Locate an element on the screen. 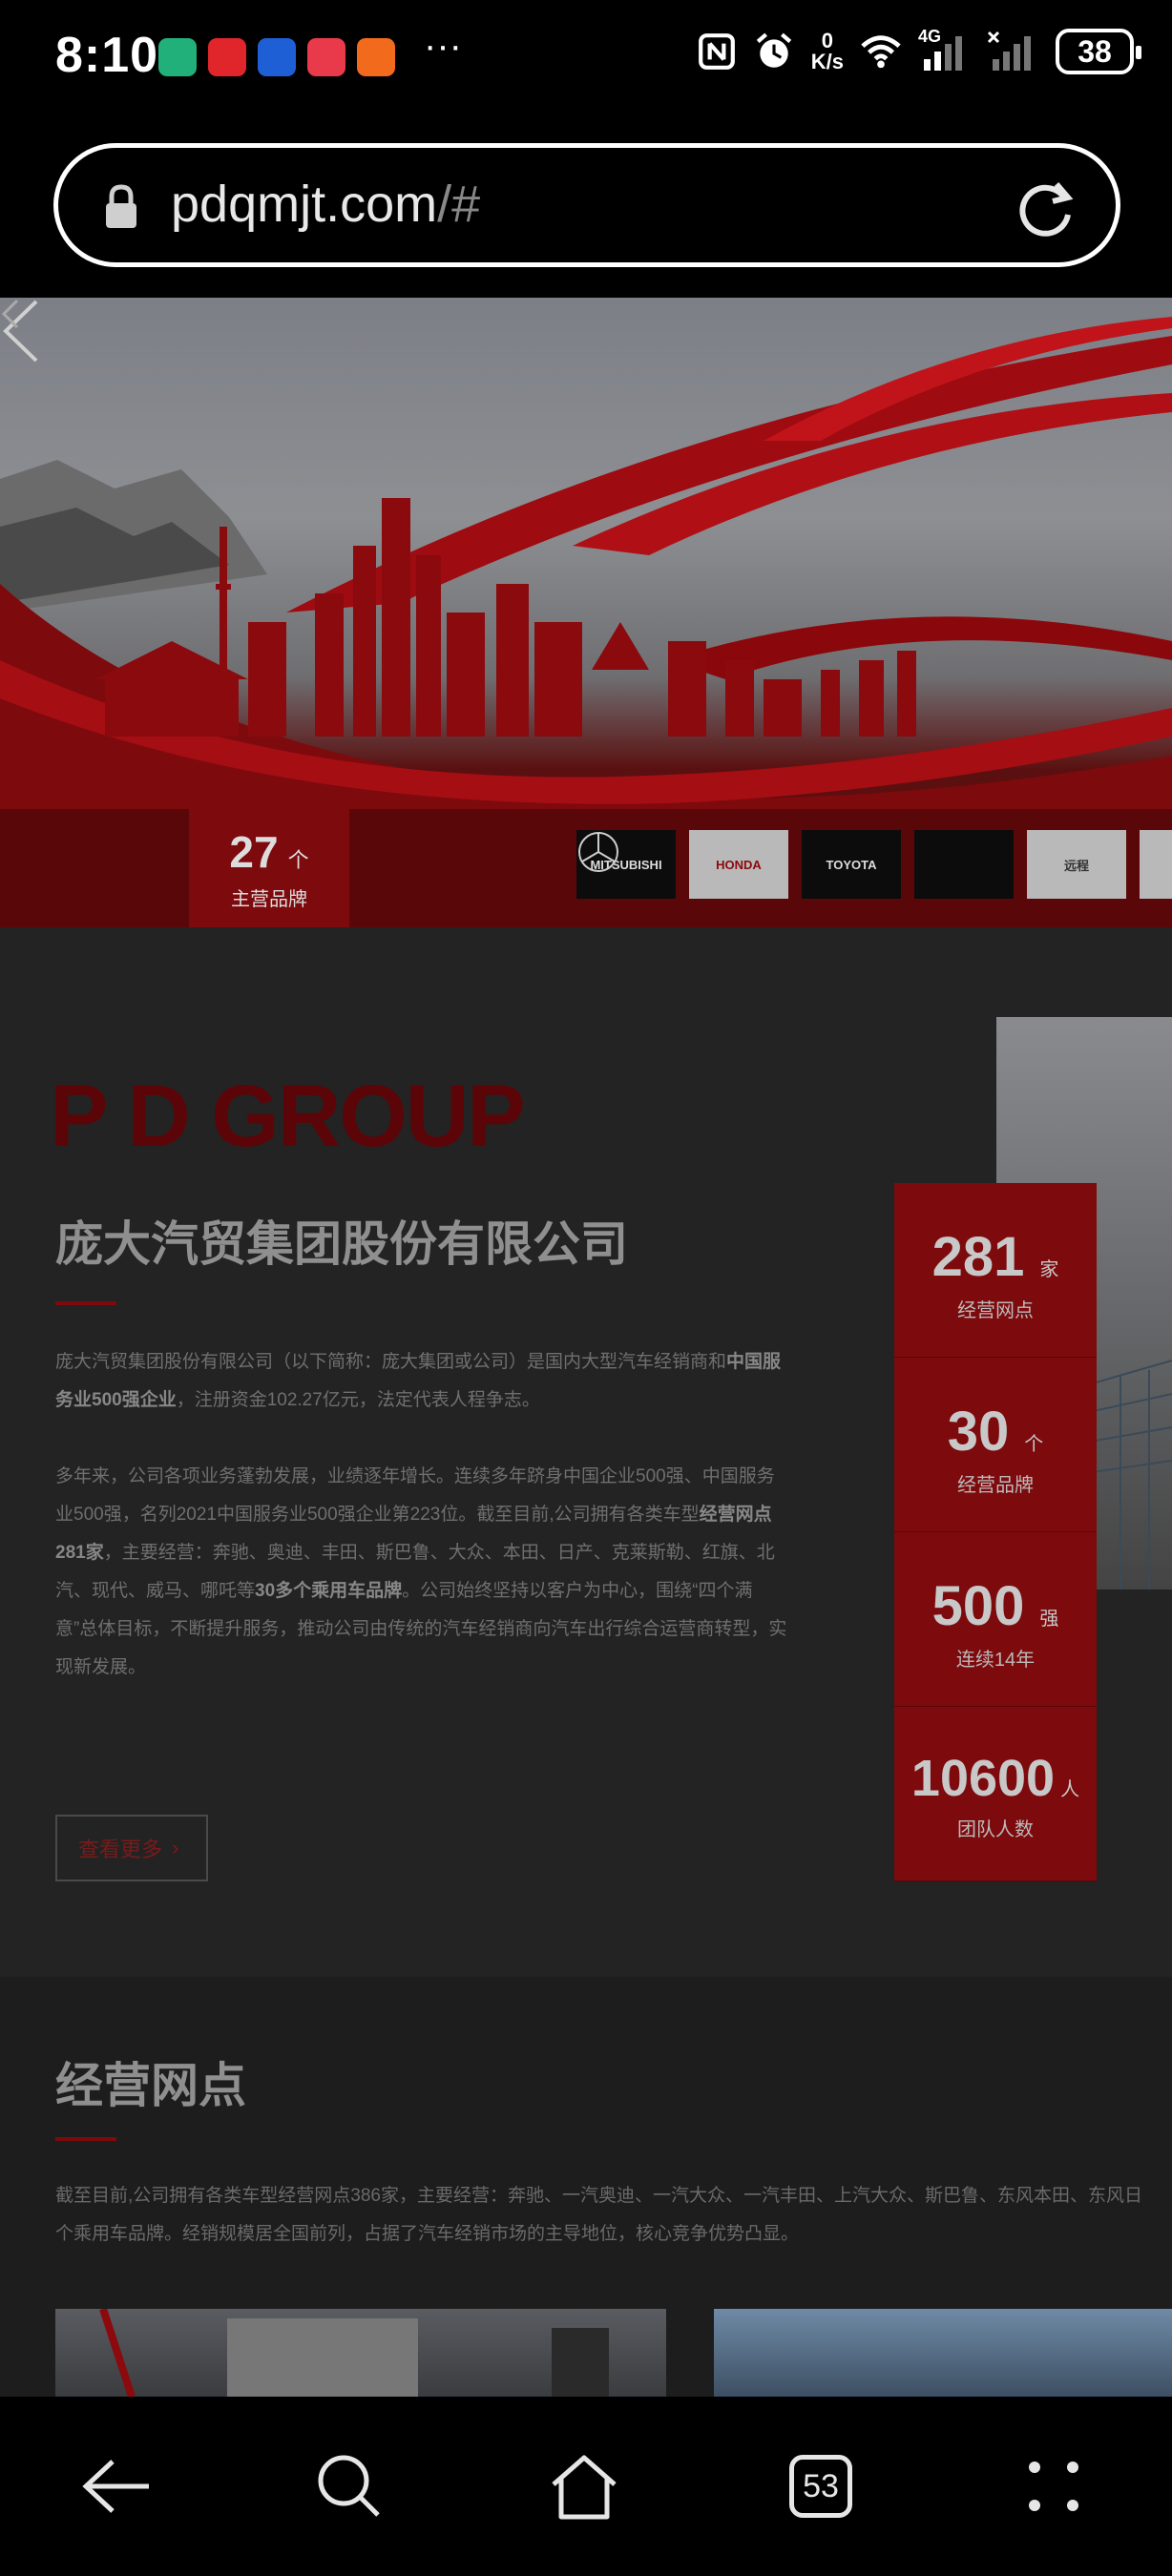  brand-logo-partial is located at coordinates (1156, 864).